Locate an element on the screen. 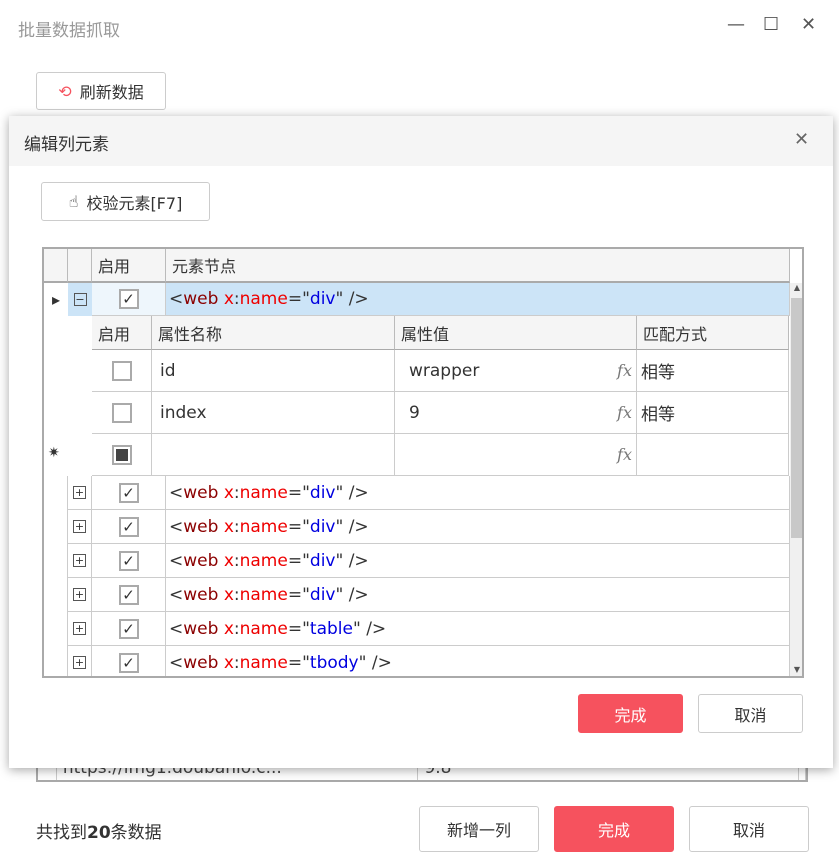  close-icon: ✕ is located at coordinates (808, 24).